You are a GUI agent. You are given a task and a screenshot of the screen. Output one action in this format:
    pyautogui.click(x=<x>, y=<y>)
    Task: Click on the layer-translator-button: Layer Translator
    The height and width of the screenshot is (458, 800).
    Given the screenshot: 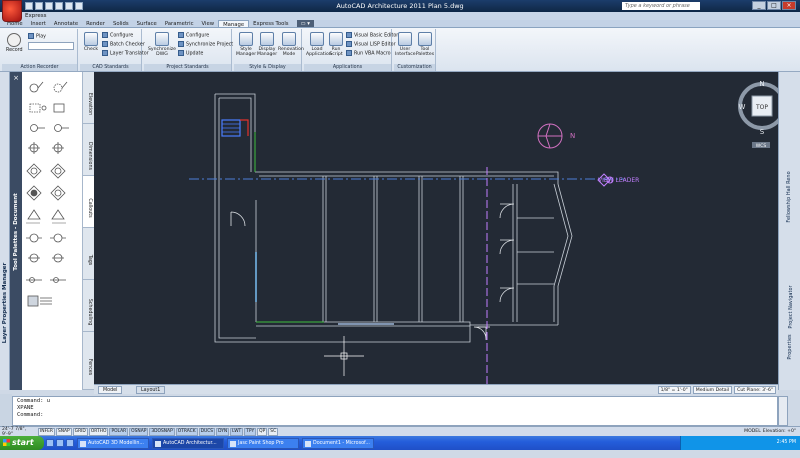 What is the action you would take?
    pyautogui.click(x=125, y=54)
    